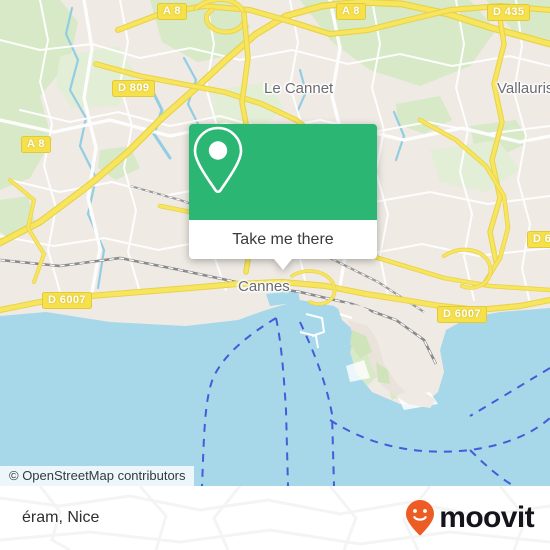 This screenshot has width=550, height=550. What do you see at coordinates (275, 518) in the screenshot?
I see `footer-bar: éram, Nice moovit` at bounding box center [275, 518].